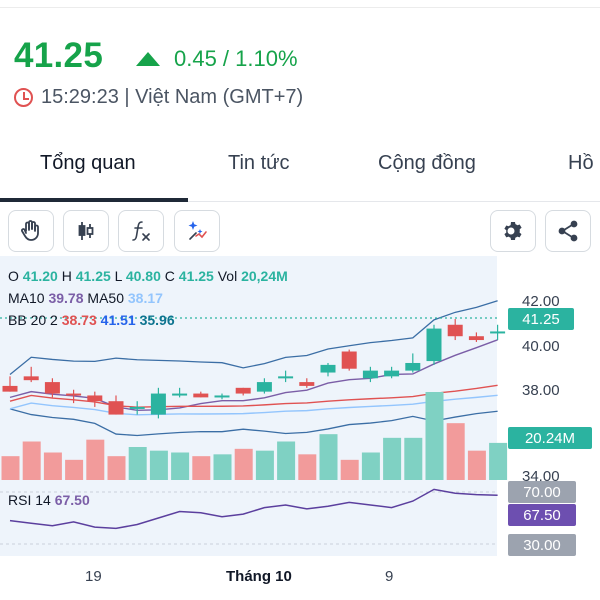  What do you see at coordinates (259, 163) in the screenshot?
I see `tab-news: Tin tức` at bounding box center [259, 163].